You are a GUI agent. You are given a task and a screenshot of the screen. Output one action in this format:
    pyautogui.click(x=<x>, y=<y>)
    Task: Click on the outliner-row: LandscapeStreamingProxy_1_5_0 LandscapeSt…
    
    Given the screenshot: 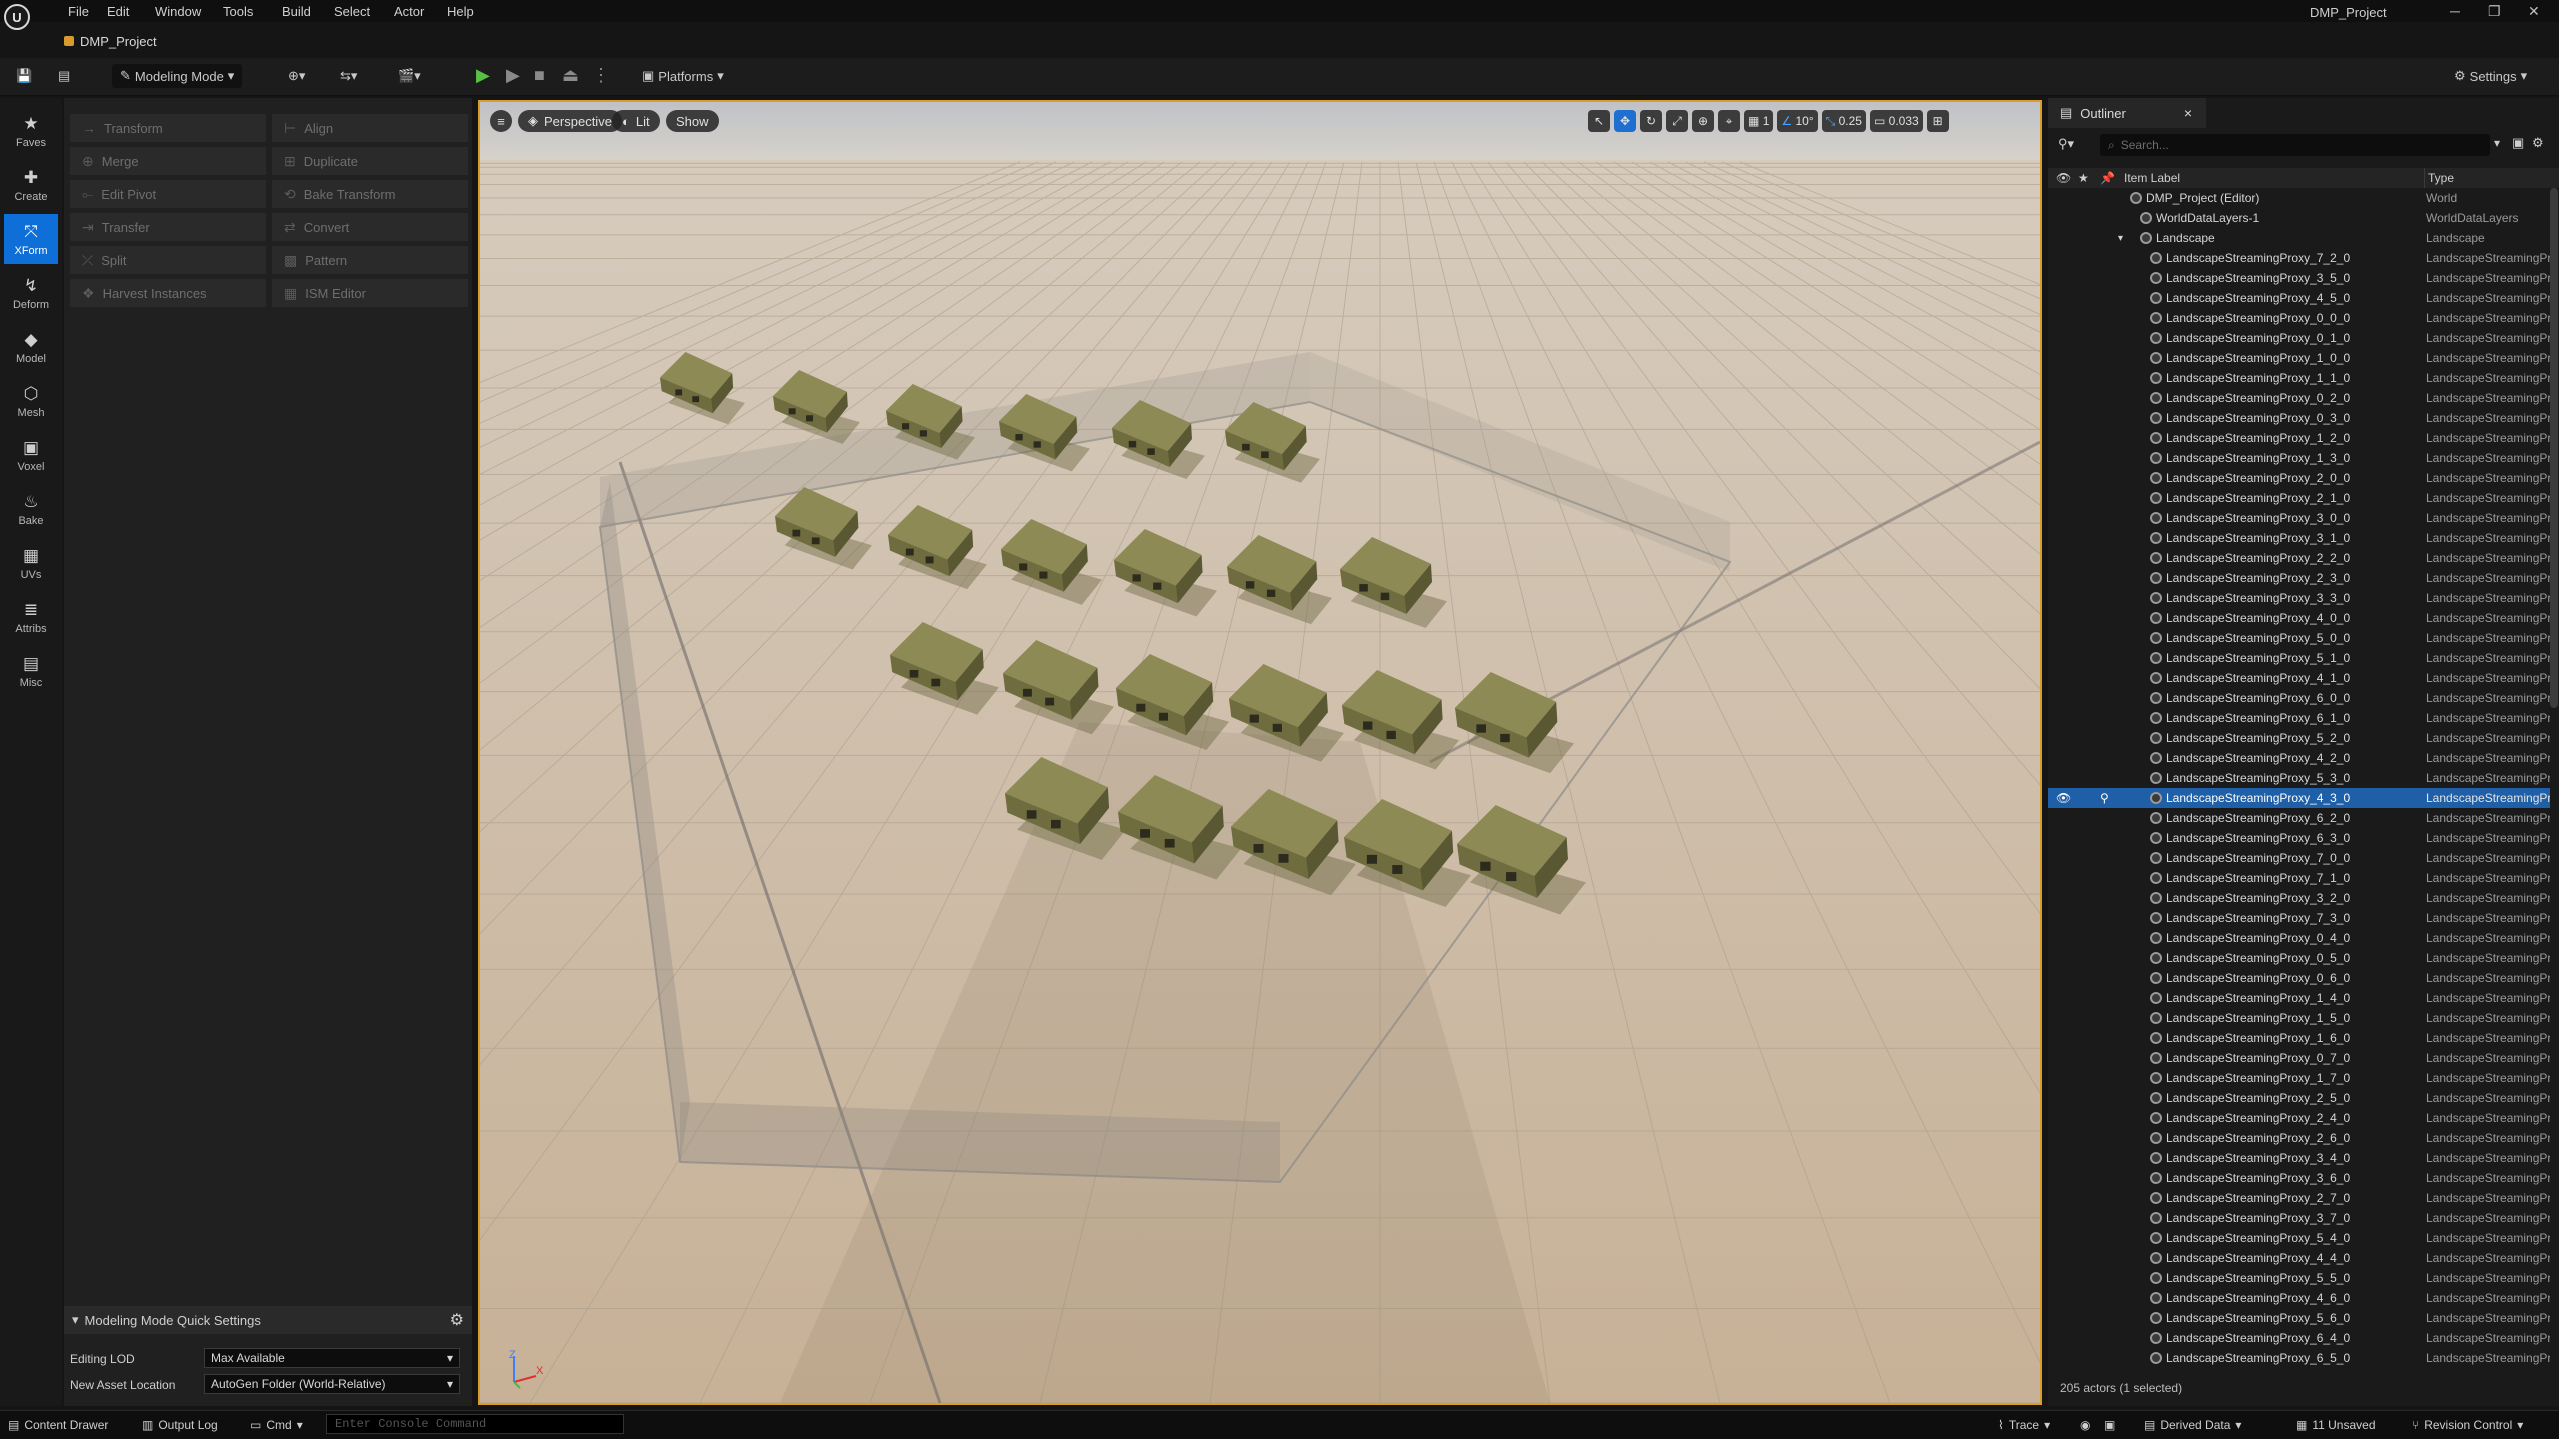 What is the action you would take?
    pyautogui.click(x=2299, y=1018)
    